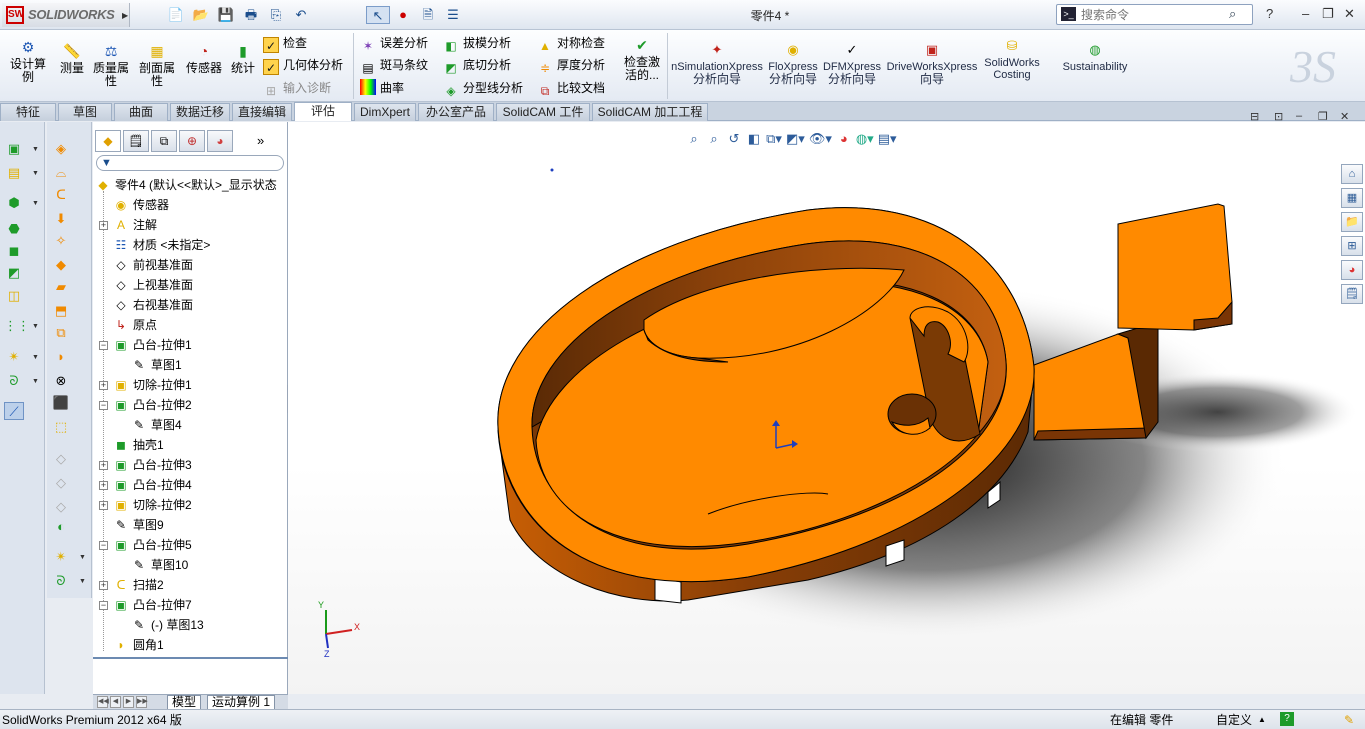 This screenshot has width=1365, height=729. What do you see at coordinates (61, 427) in the screenshot?
I see `move-copy-icon: ⬚` at bounding box center [61, 427].